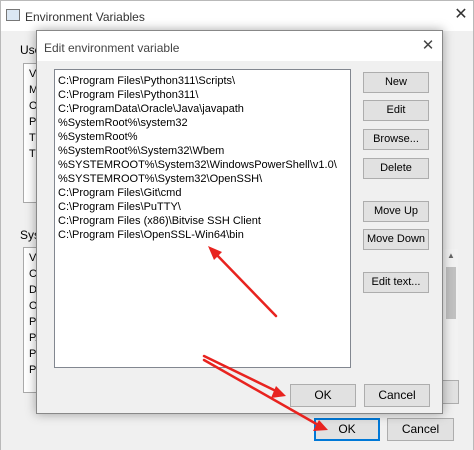 This screenshot has height=450, width=474. I want to click on path-list-item: %SYSTEMROOT%\System32\OpenSSH\, so click(160, 179).